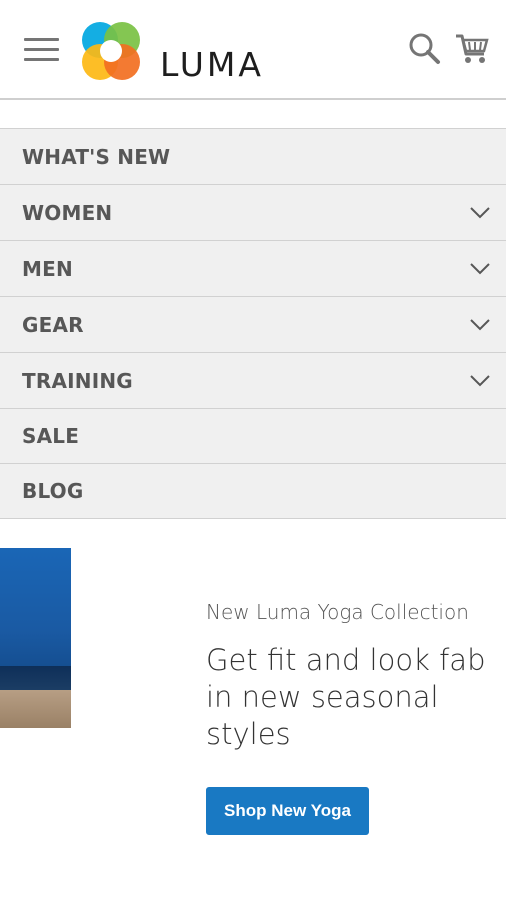 The width and height of the screenshot is (506, 900). I want to click on search-icon, so click(425, 49).